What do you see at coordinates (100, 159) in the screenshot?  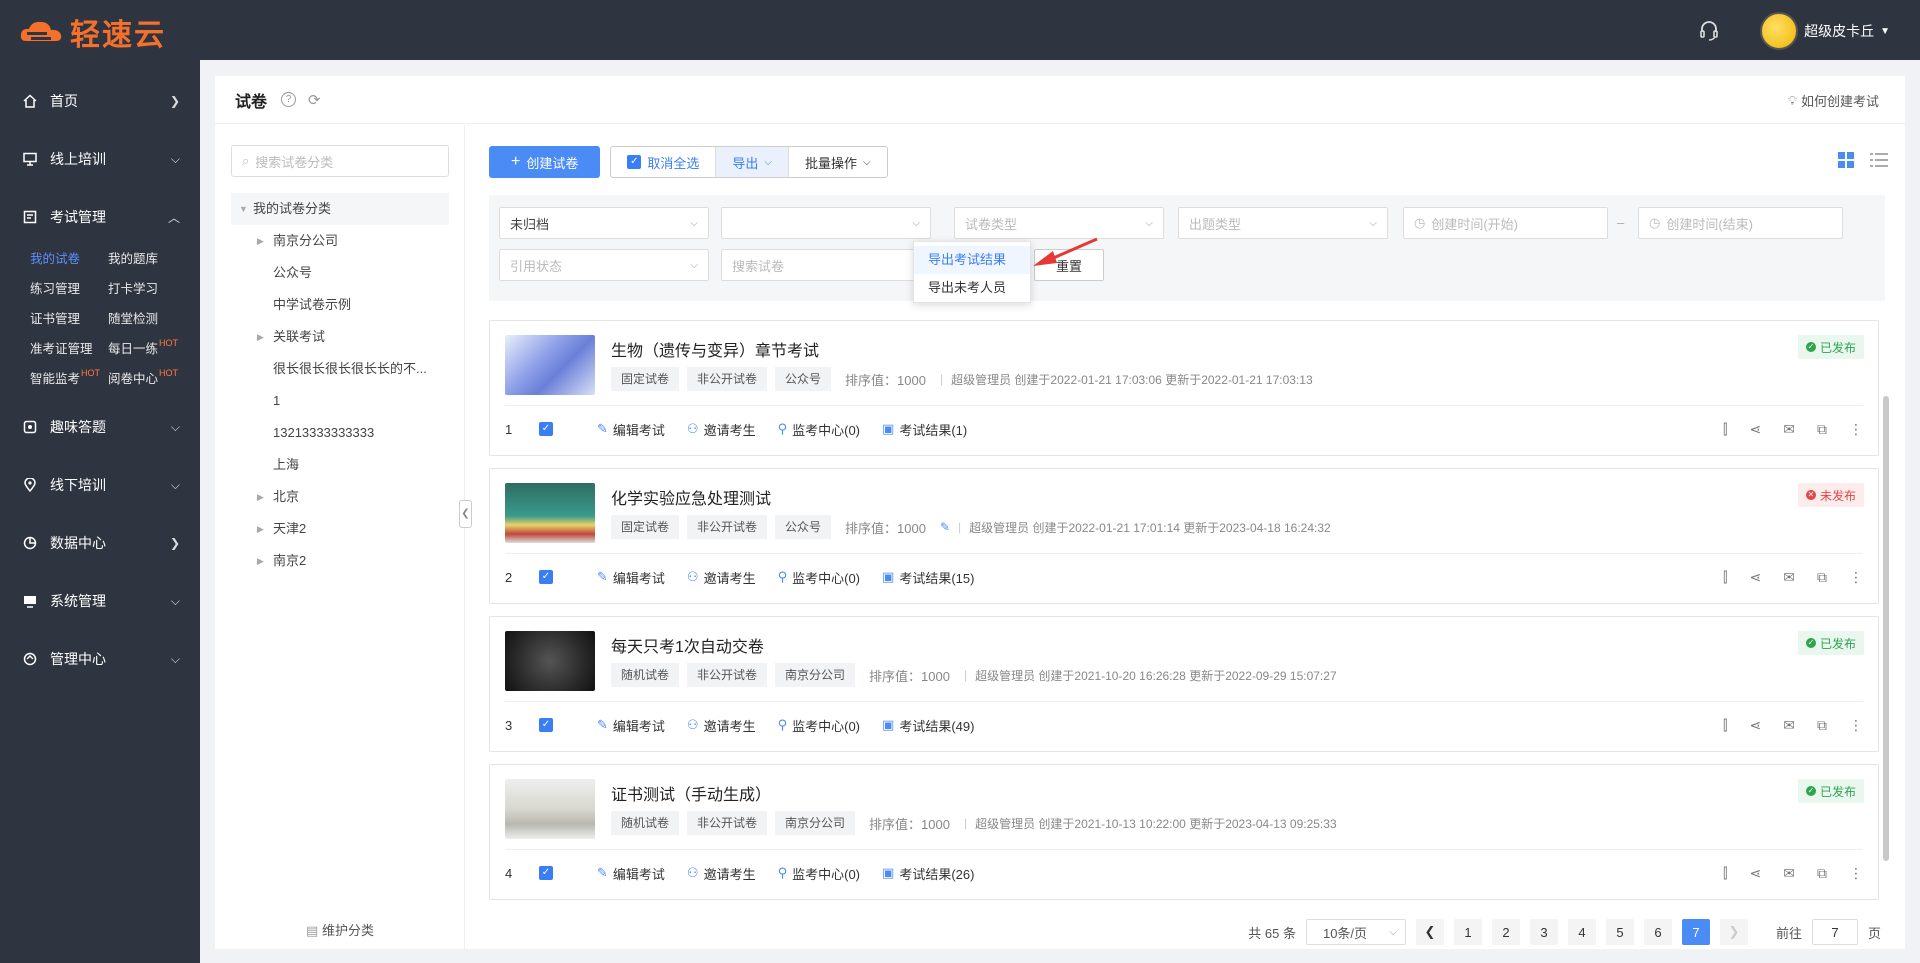 I see `sidebar-item-online-training: 线上培训 ⌵` at bounding box center [100, 159].